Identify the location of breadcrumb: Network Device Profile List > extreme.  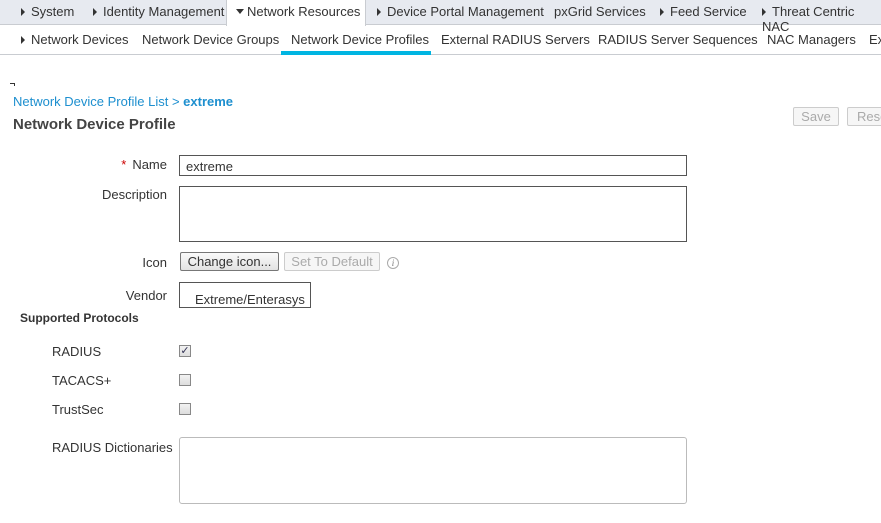
(123, 101).